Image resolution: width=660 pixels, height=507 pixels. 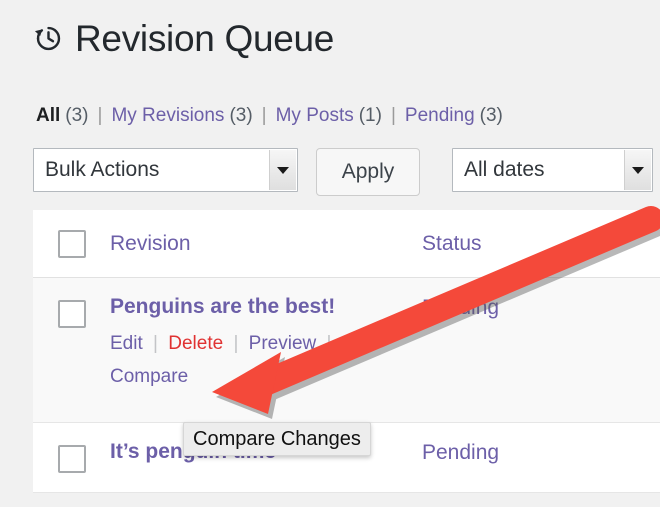 What do you see at coordinates (62, 116) in the screenshot?
I see `filter-item-all: All (3)` at bounding box center [62, 116].